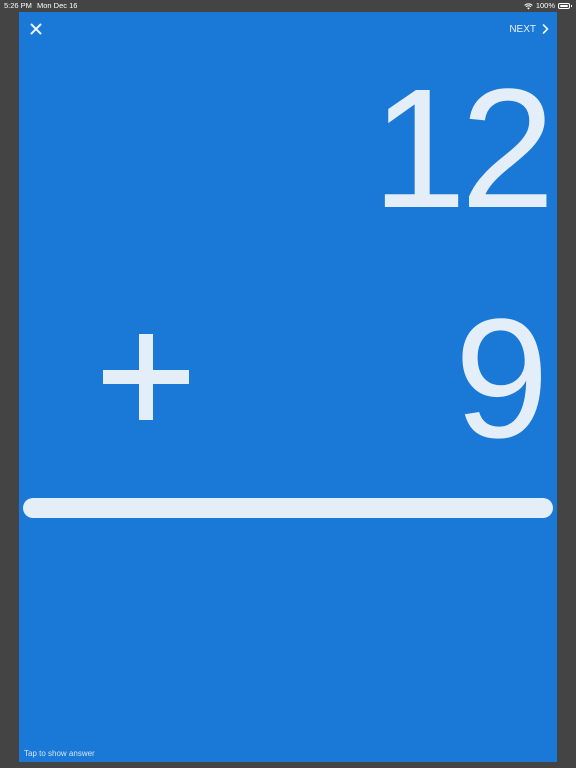 Image resolution: width=576 pixels, height=768 pixels. I want to click on close-icon, so click(36, 29).